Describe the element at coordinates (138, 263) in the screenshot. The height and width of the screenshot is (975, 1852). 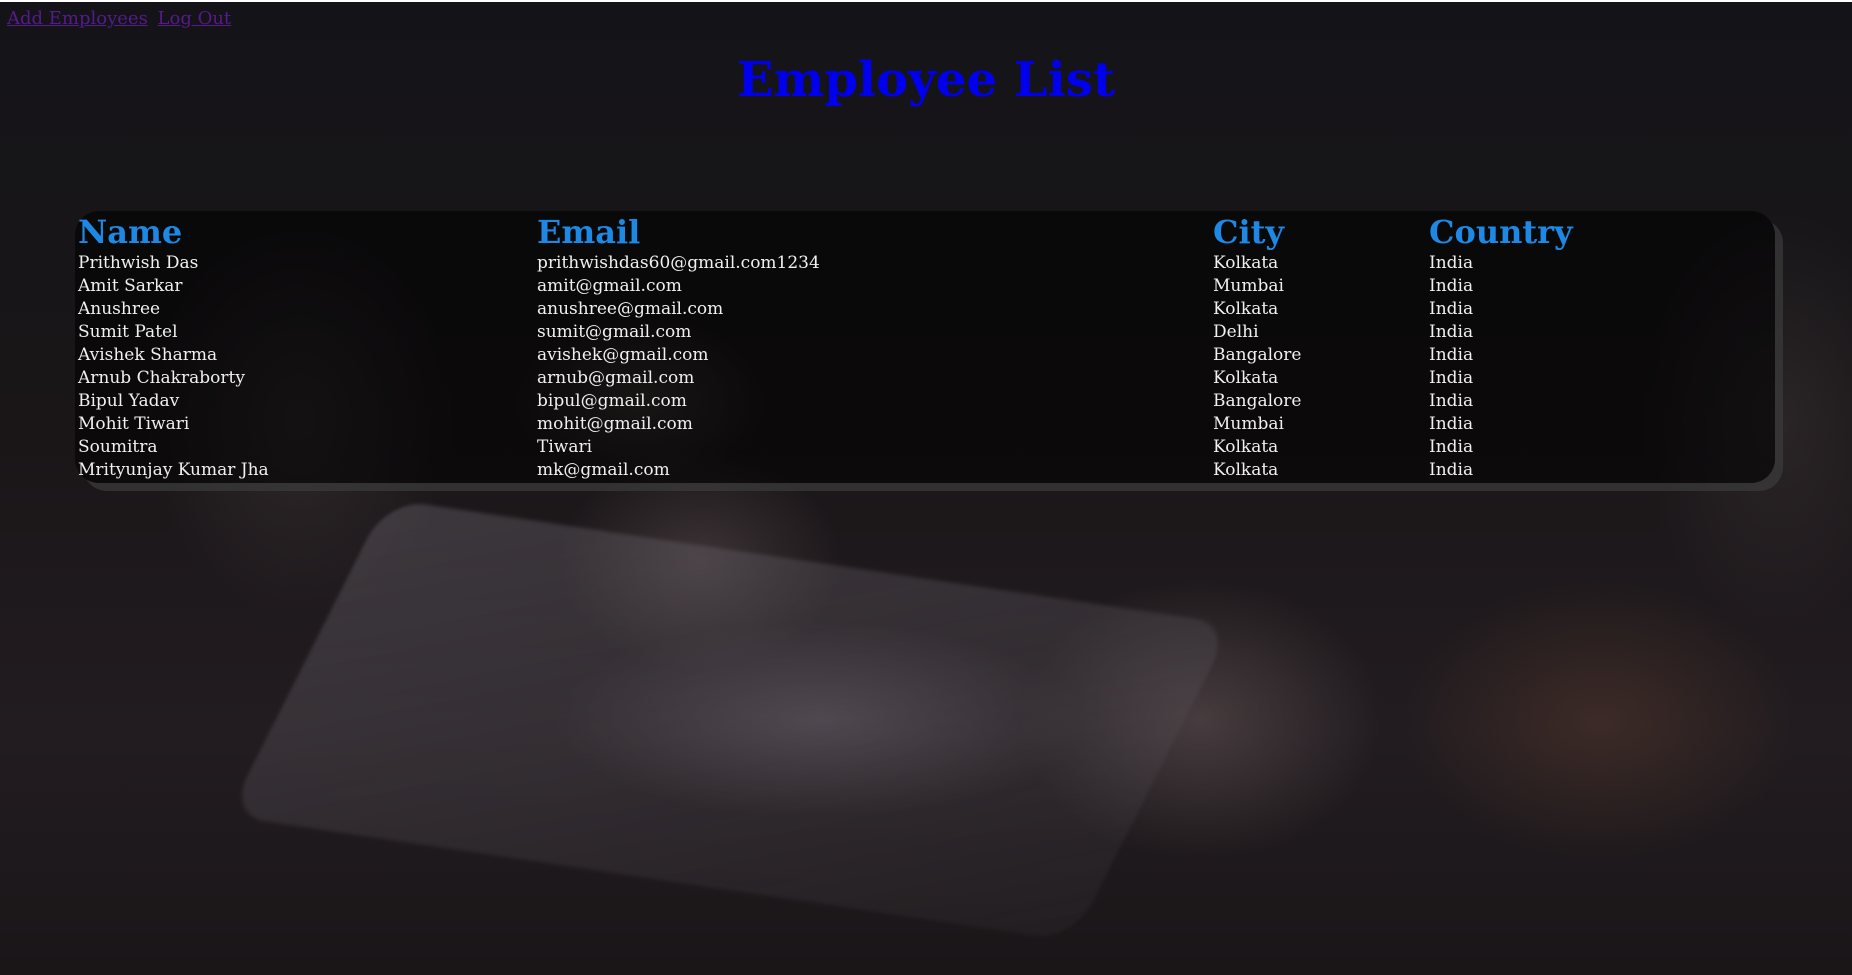
I see `cell-name: Prithwish Das` at that location.